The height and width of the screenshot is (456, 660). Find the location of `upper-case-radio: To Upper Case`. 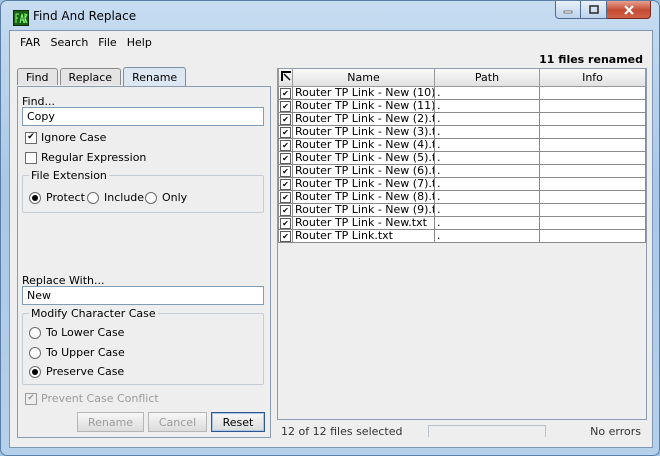

upper-case-radio: To Upper Case is located at coordinates (77, 352).